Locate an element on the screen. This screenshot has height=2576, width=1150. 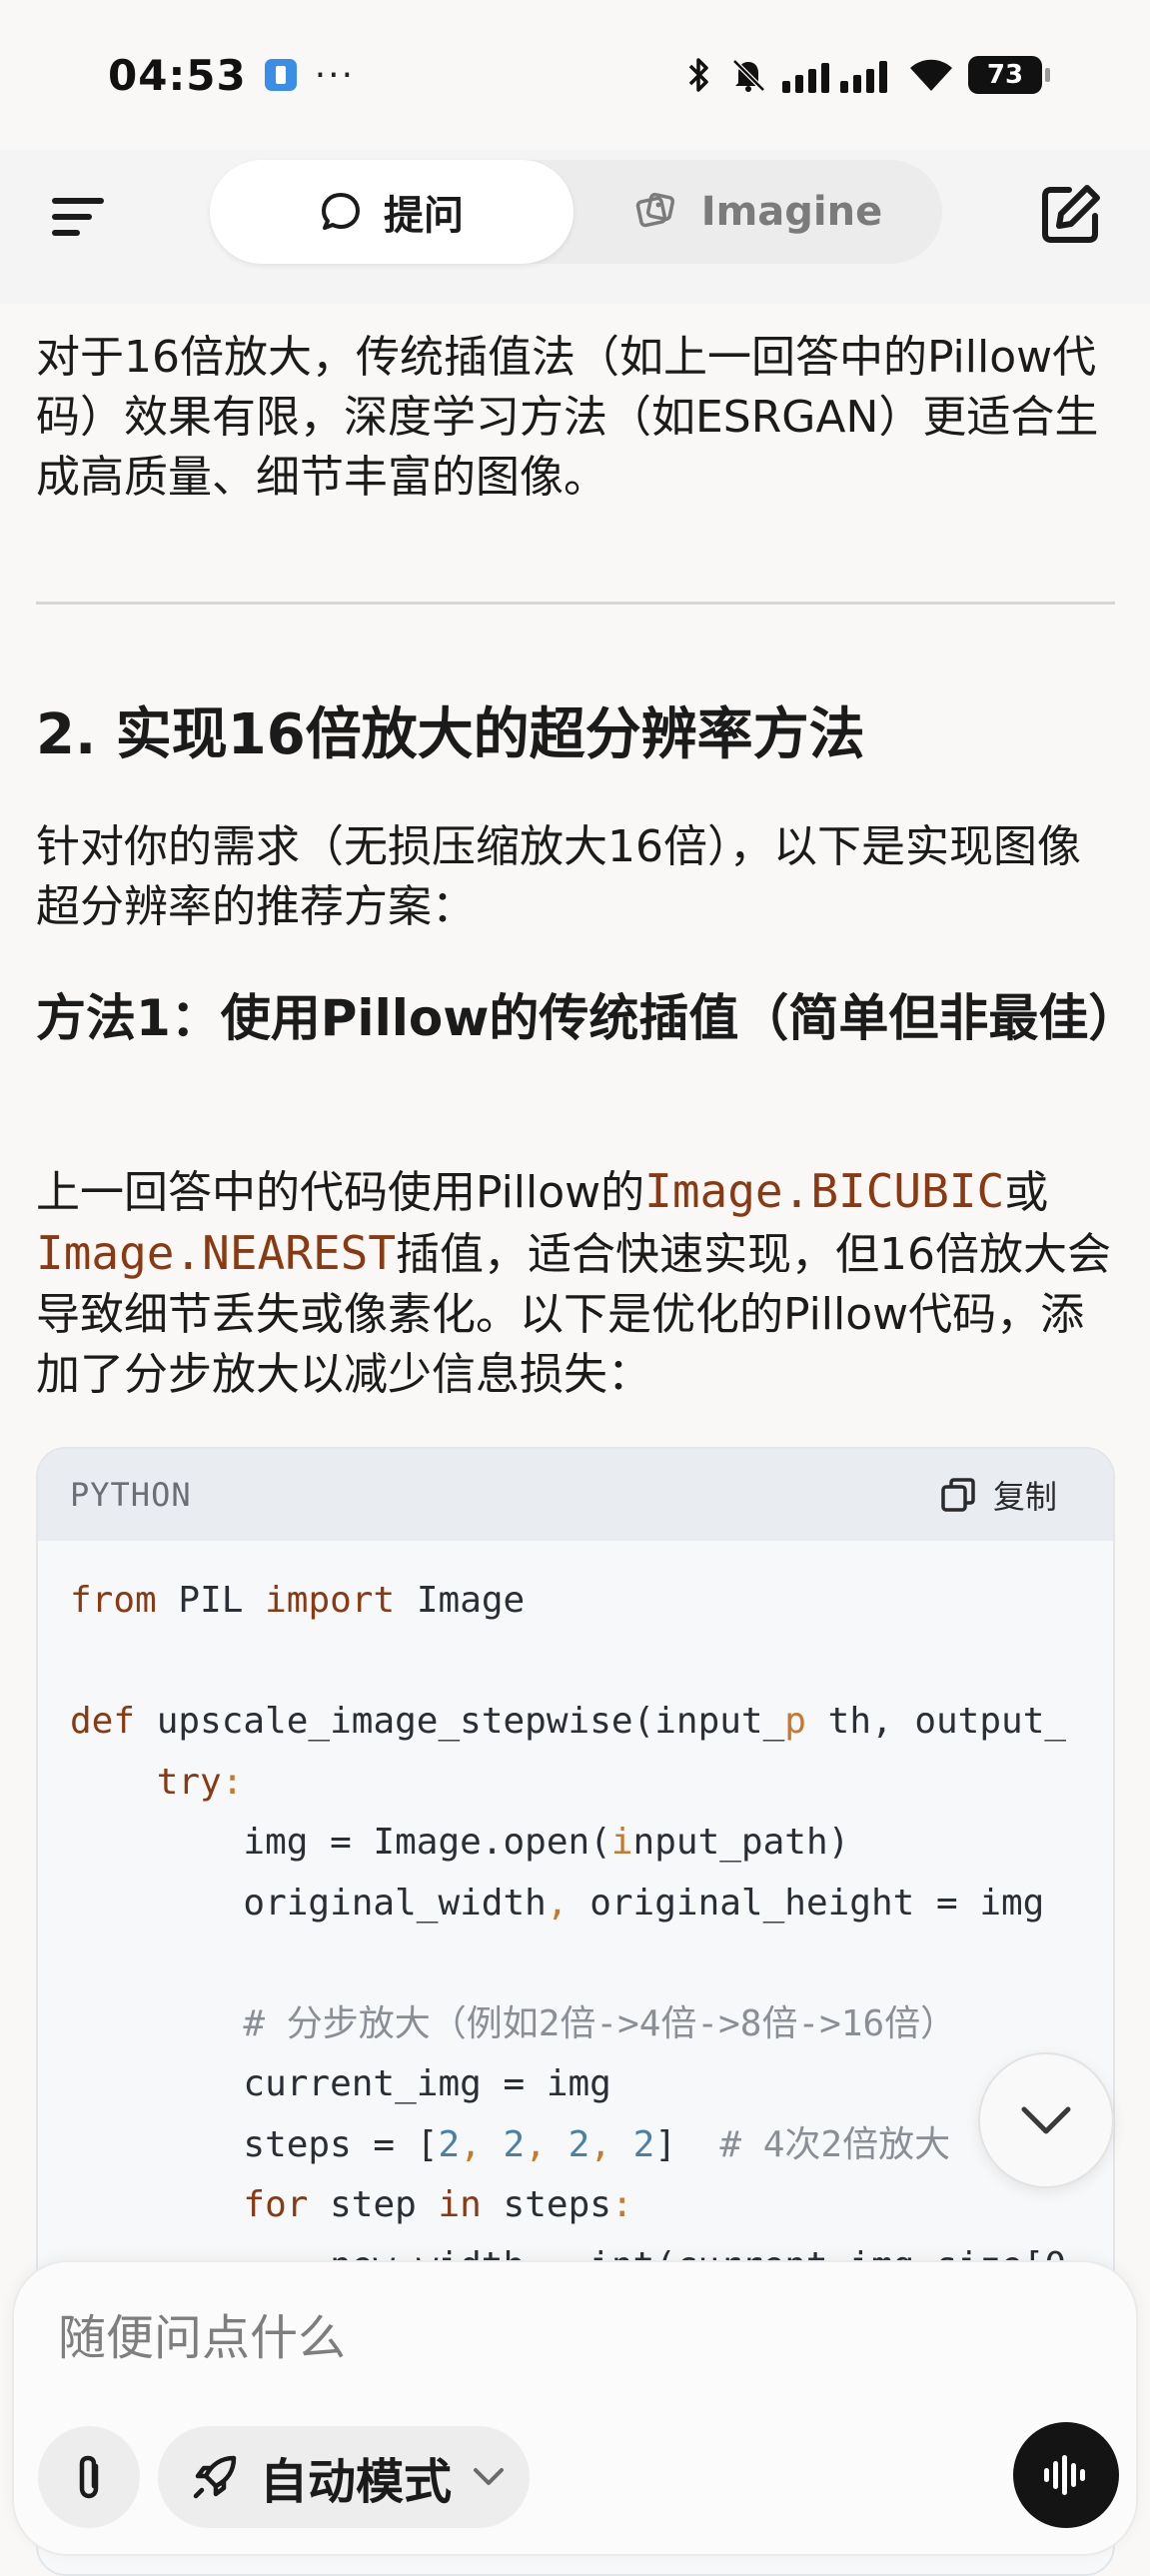
voice-mode-button is located at coordinates (1066, 2475).